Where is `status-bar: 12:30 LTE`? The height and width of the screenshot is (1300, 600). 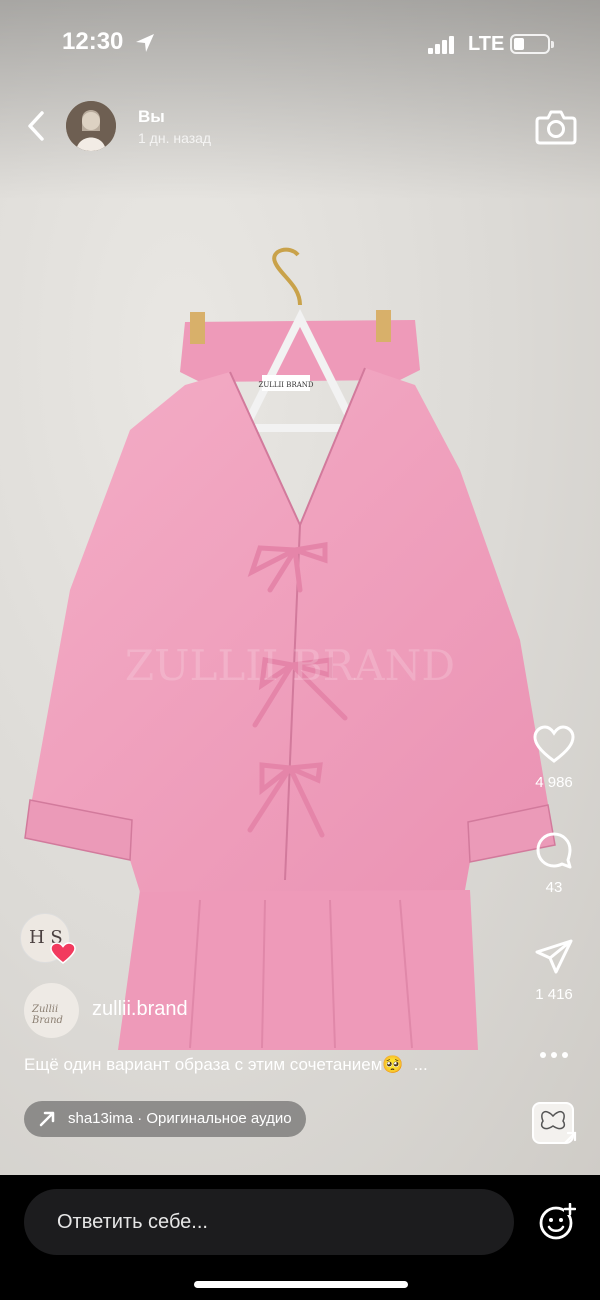
status-bar: 12:30 LTE is located at coordinates (300, 45).